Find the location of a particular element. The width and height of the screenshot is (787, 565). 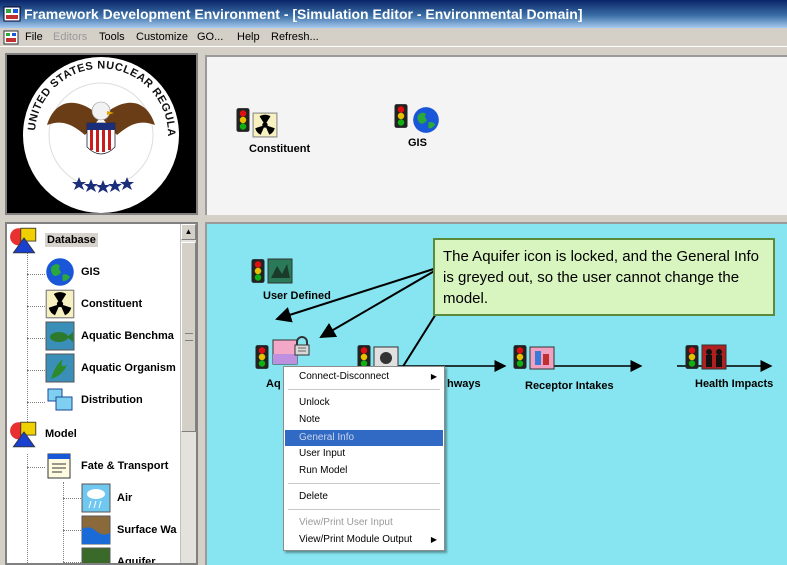

user-defined-icon is located at coordinates (280, 271).